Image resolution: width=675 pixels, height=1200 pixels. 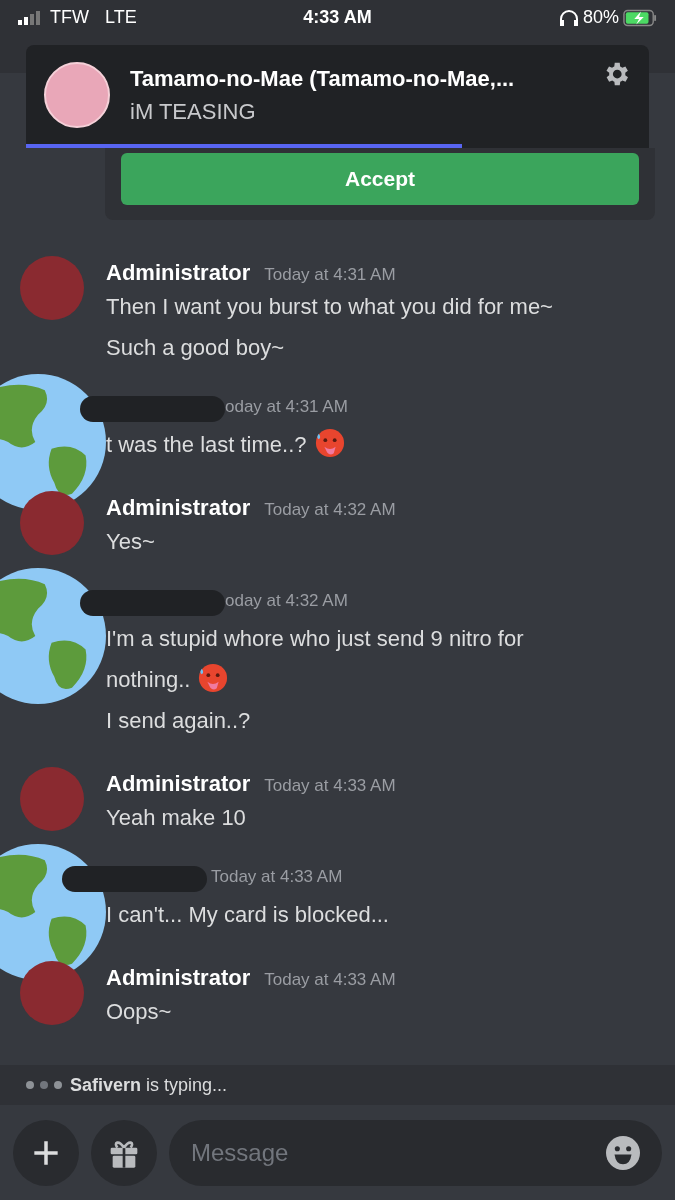 What do you see at coordinates (46, 1152) in the screenshot?
I see `plus-icon` at bounding box center [46, 1152].